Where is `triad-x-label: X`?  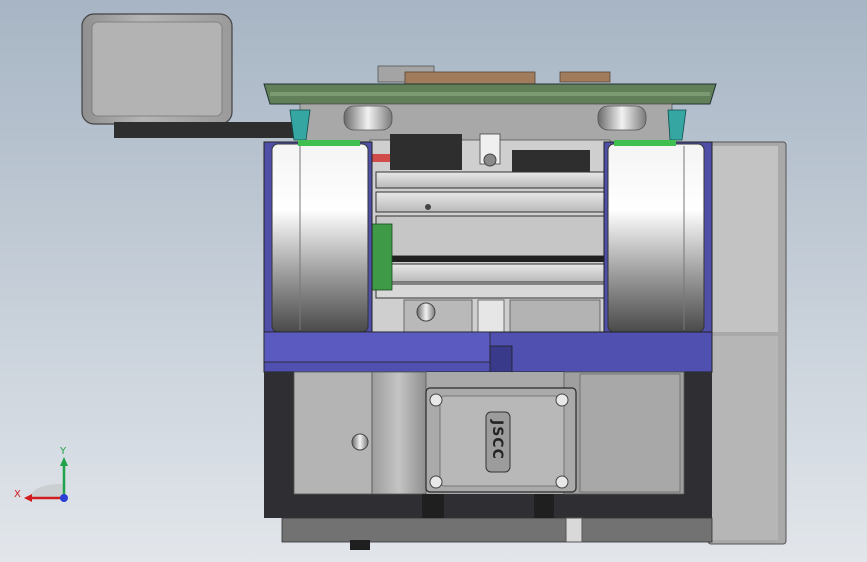 triad-x-label: X is located at coordinates (17, 494).